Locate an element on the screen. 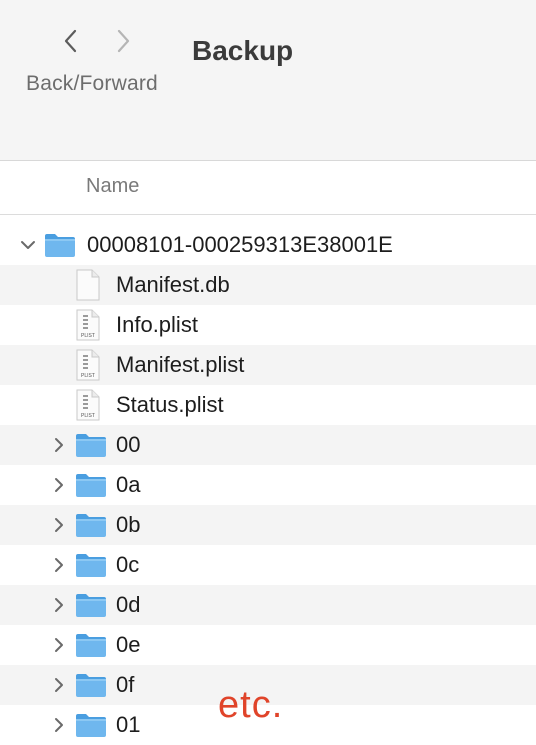 The width and height of the screenshot is (536, 745). item-name: 00008101-000259313E38001E is located at coordinates (240, 244).